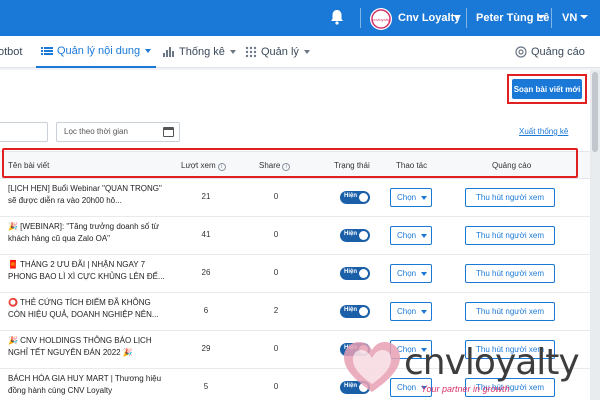 The image size is (600, 400). What do you see at coordinates (206, 272) in the screenshot?
I see `post-views: 26` at bounding box center [206, 272].